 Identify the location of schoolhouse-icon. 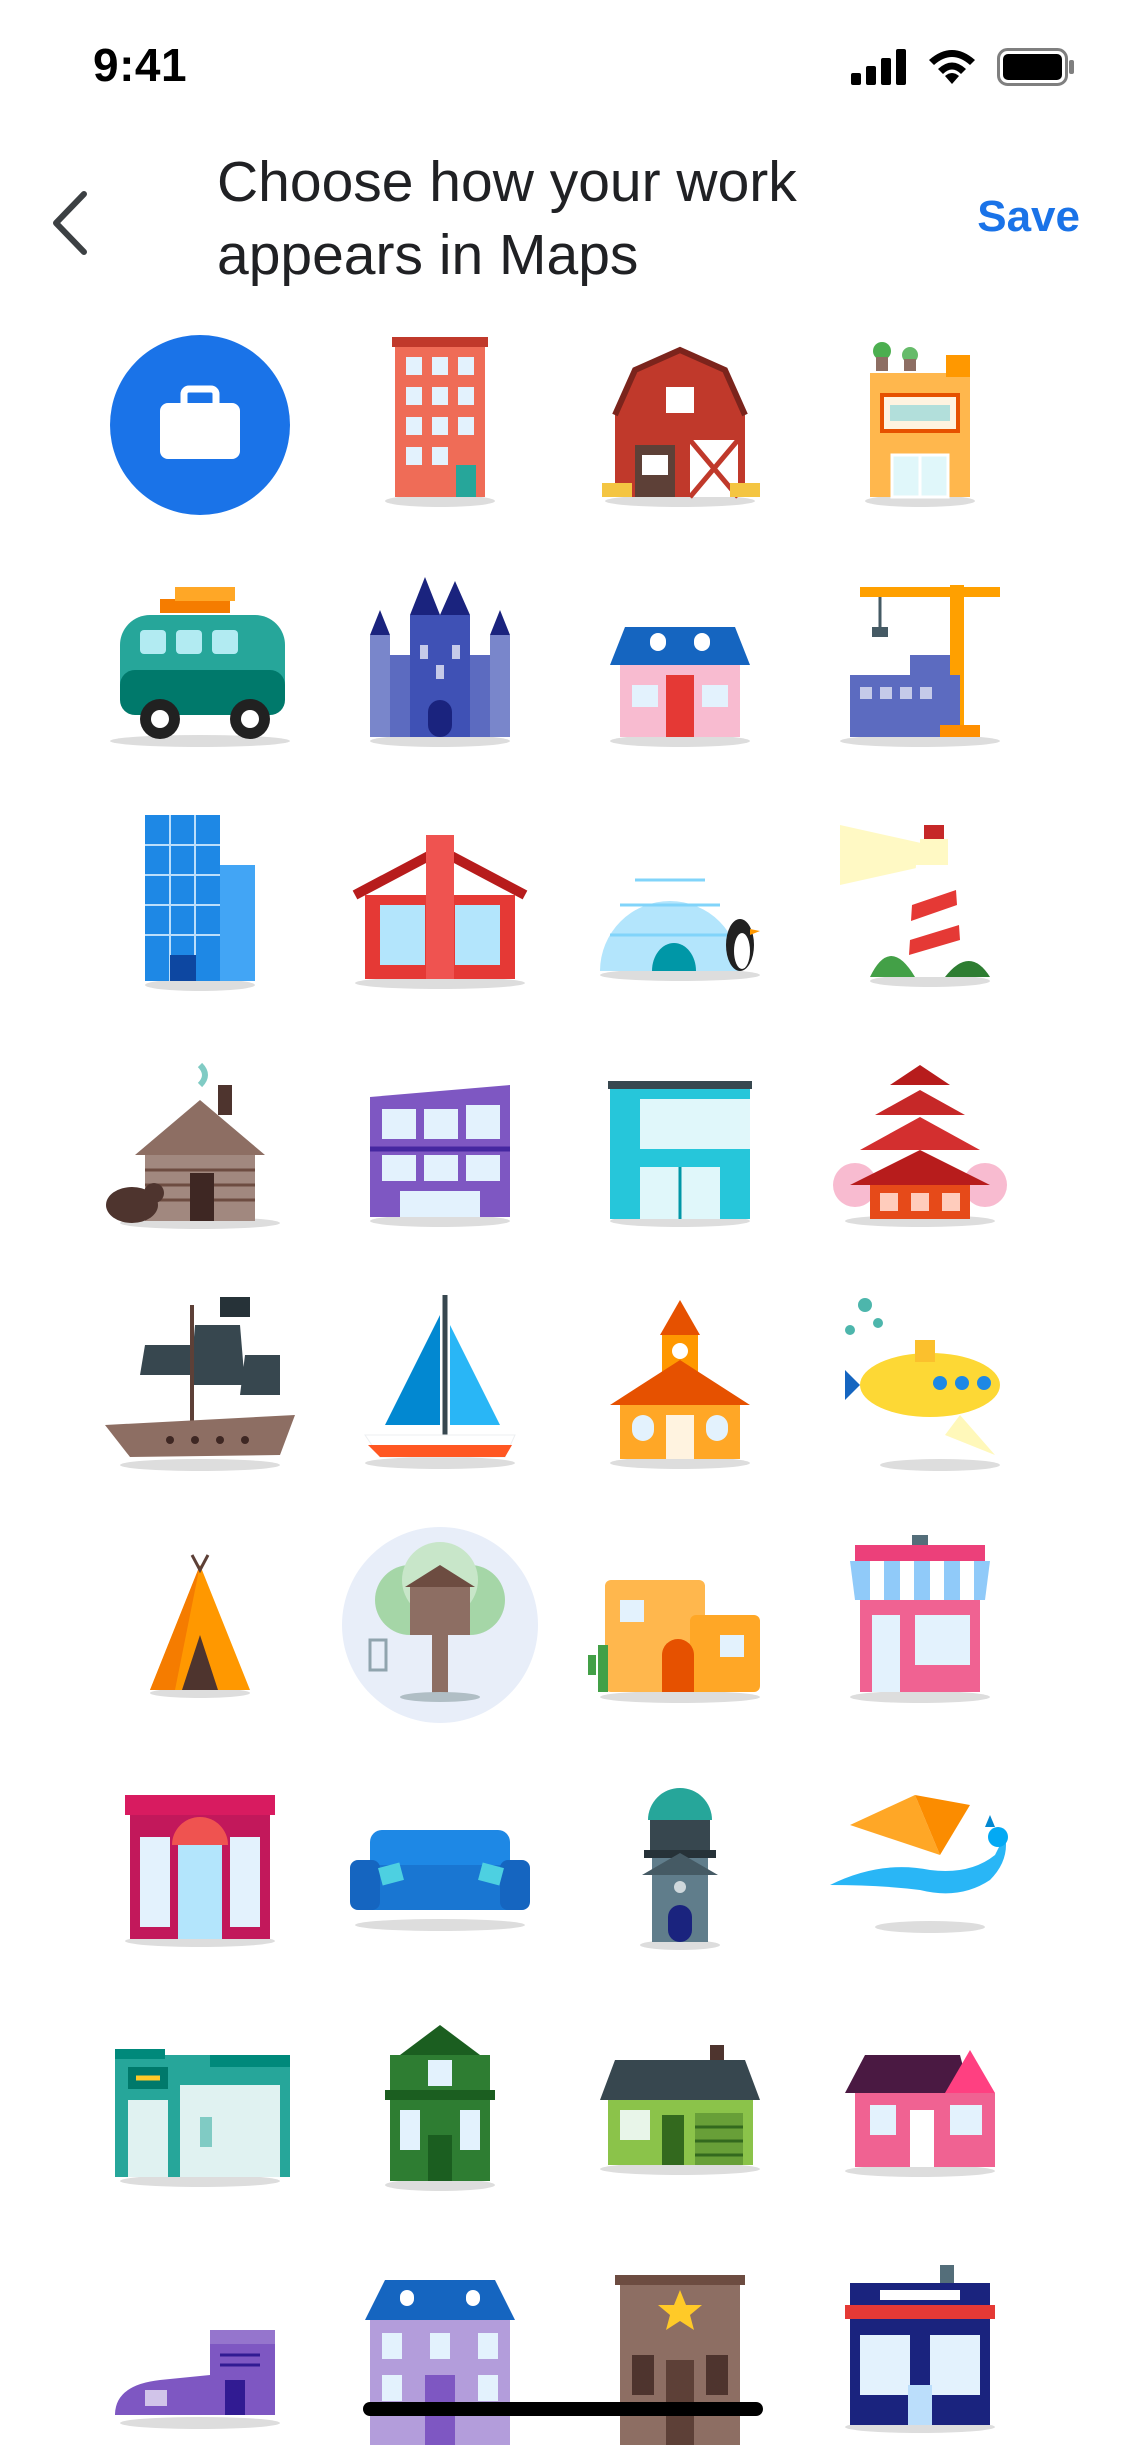
(680, 1384).